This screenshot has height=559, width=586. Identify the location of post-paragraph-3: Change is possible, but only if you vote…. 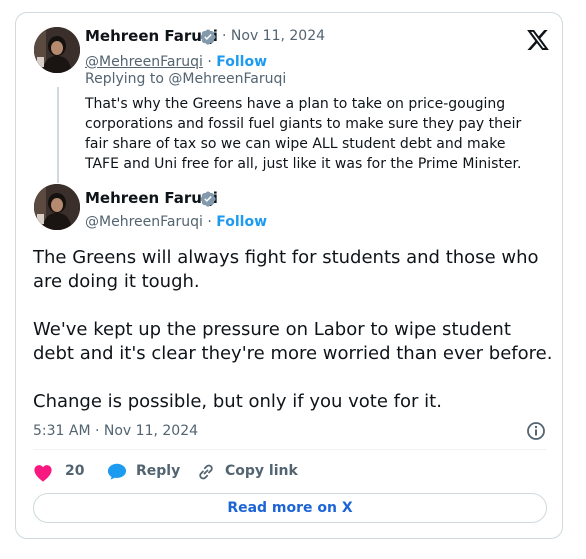
(237, 401).